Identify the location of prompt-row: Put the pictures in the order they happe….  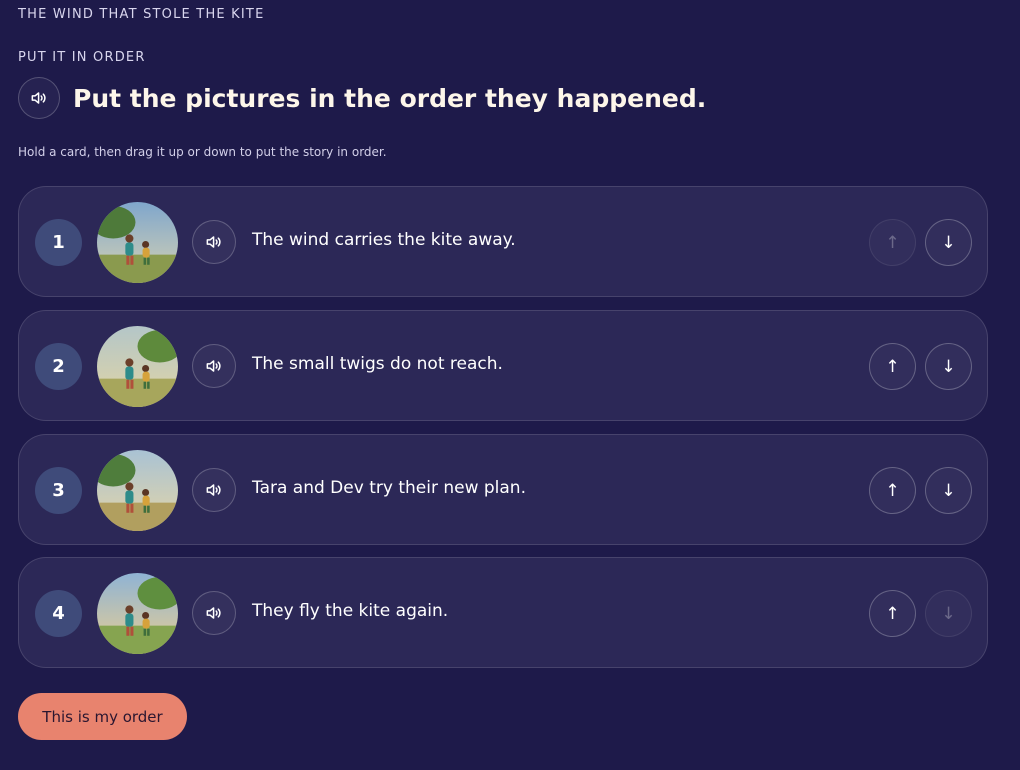
(362, 98).